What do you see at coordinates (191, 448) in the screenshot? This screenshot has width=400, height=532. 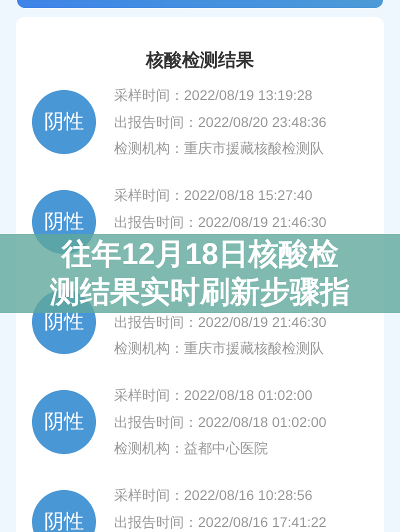 I see `record-detail: 检测机构：益都中心医院` at bounding box center [191, 448].